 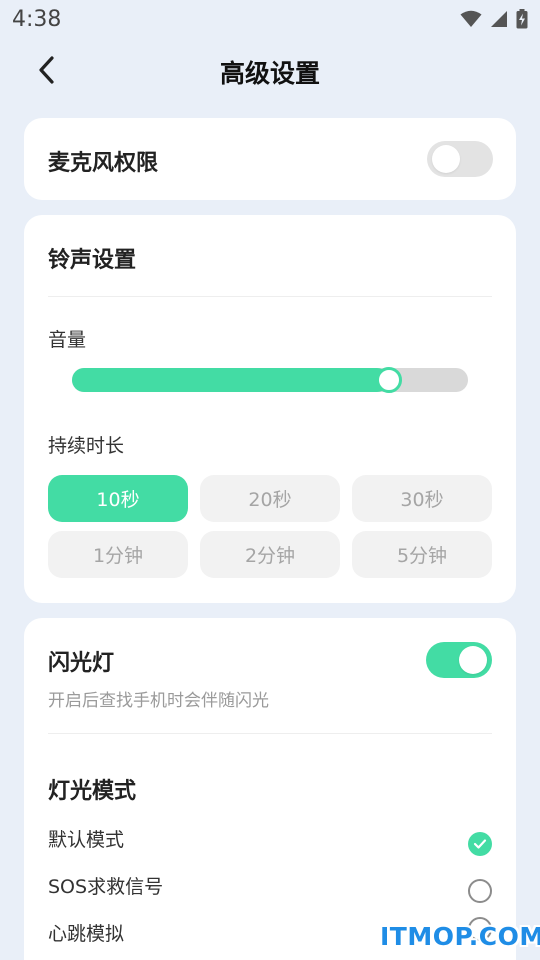 I want to click on volume-slider-thumb, so click(x=388, y=380).